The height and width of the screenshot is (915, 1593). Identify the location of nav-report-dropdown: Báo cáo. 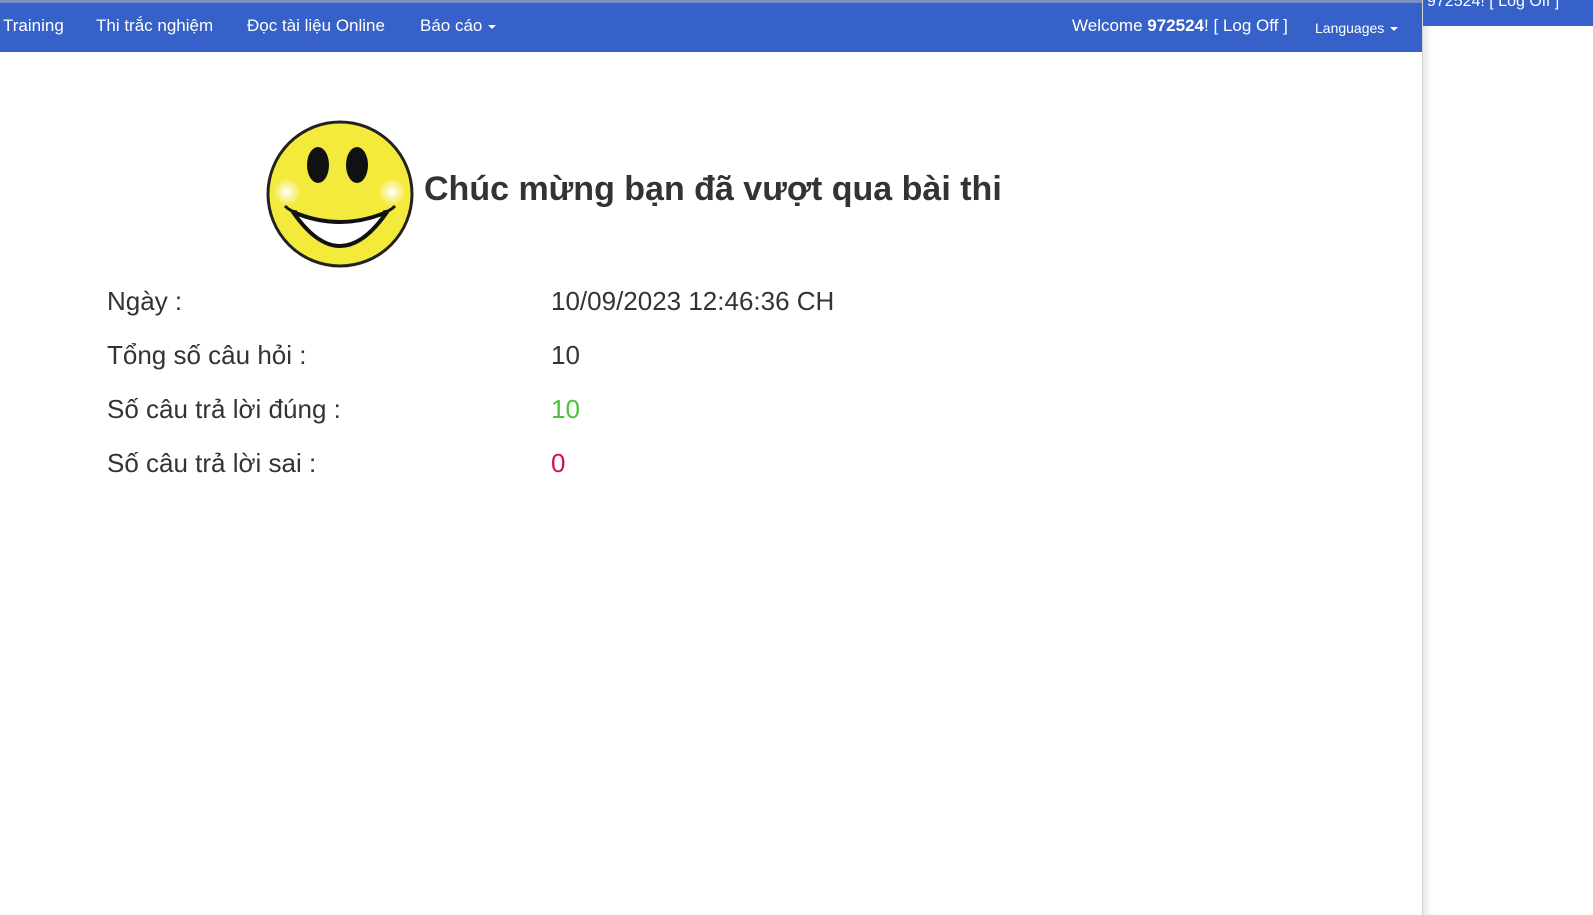
(458, 26).